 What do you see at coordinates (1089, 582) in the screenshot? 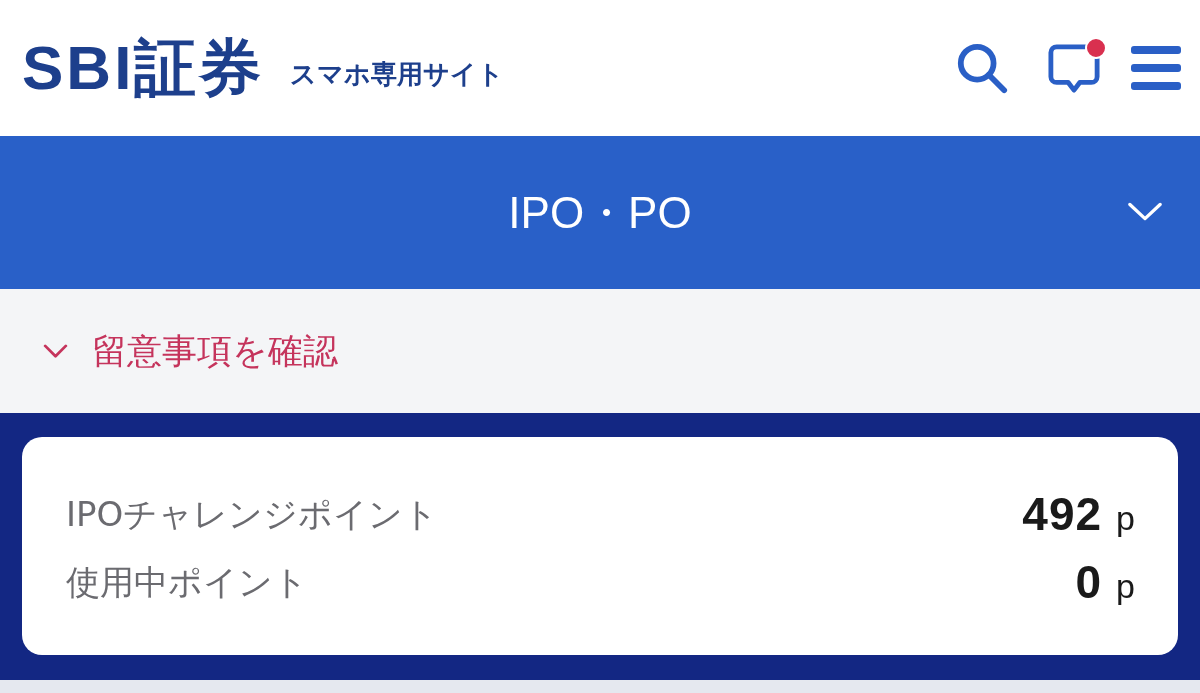
I see `point-value: 0` at bounding box center [1089, 582].